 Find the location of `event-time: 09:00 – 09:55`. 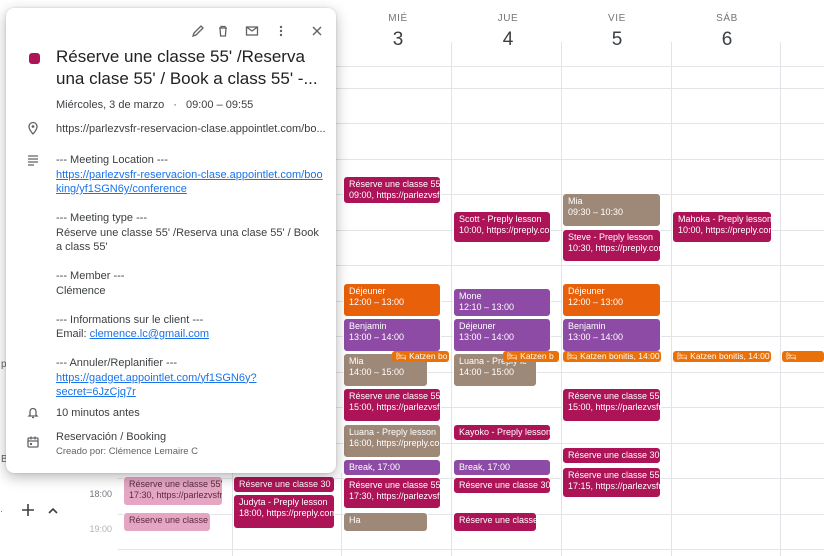

event-time: 09:00 – 09:55 is located at coordinates (220, 105).